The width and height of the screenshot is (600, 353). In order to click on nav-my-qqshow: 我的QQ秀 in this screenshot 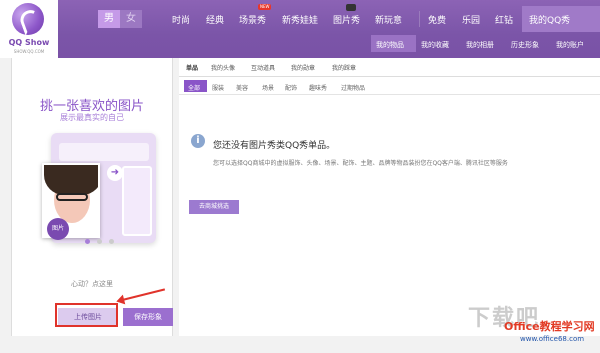, I will do `click(549, 19)`.